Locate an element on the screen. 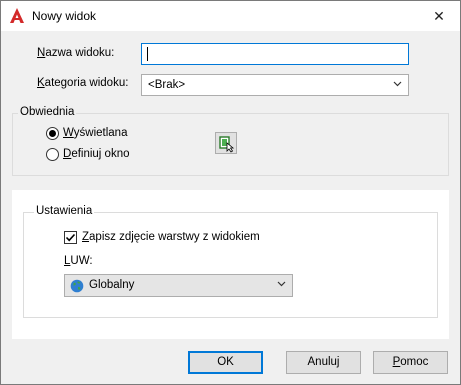 The width and height of the screenshot is (461, 385). radio-define-window is located at coordinates (52, 154).